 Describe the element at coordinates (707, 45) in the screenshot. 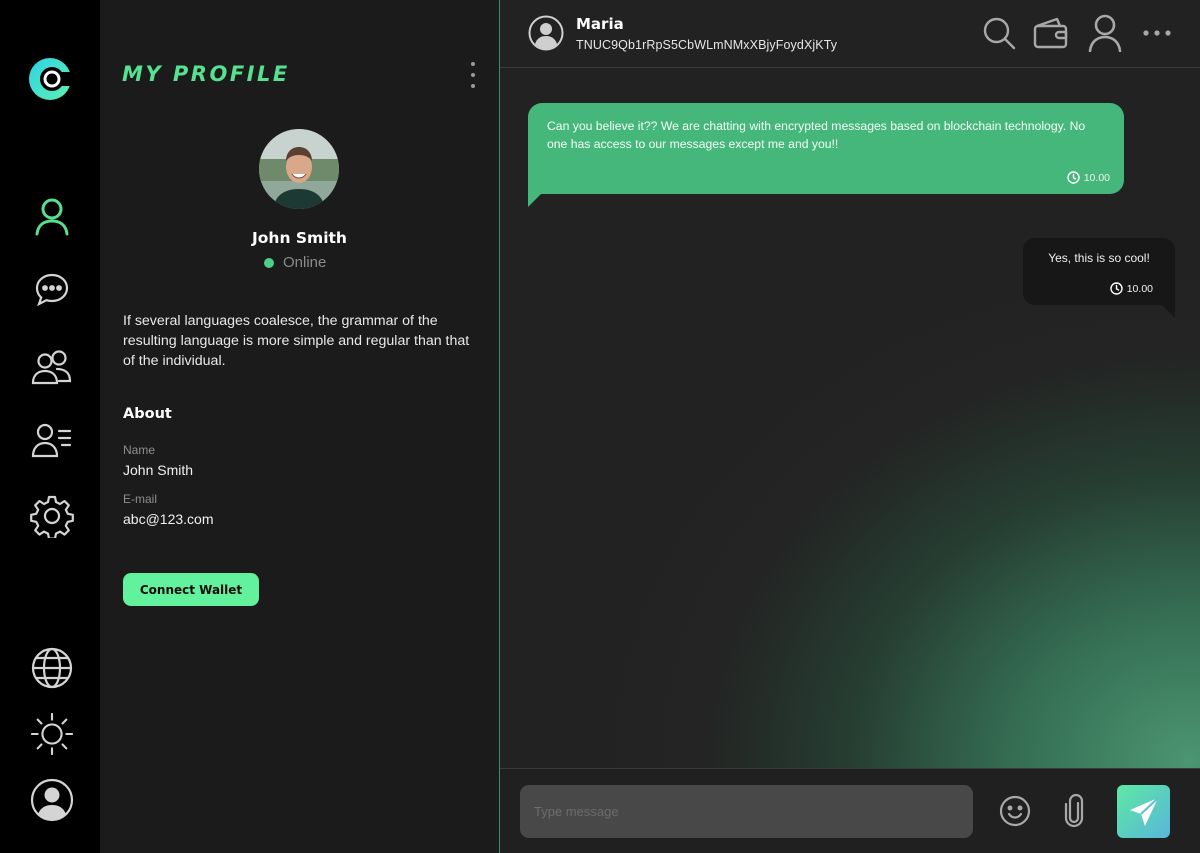

I see `contact-address: TNUC9Qb1rRpS5CbWLmNMxXBjyFoydXjKTy` at that location.